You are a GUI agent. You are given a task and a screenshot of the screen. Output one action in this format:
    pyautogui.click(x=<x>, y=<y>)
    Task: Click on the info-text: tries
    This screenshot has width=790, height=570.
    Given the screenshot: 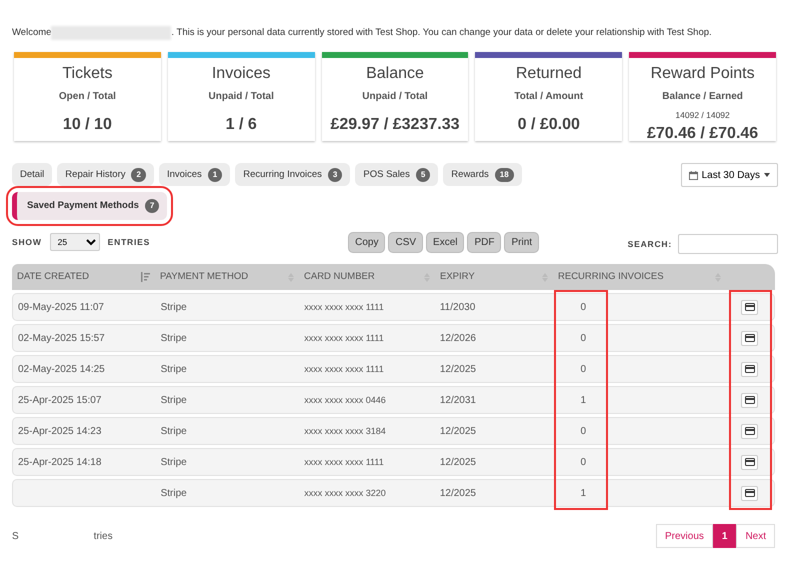 What is the action you would take?
    pyautogui.click(x=103, y=537)
    